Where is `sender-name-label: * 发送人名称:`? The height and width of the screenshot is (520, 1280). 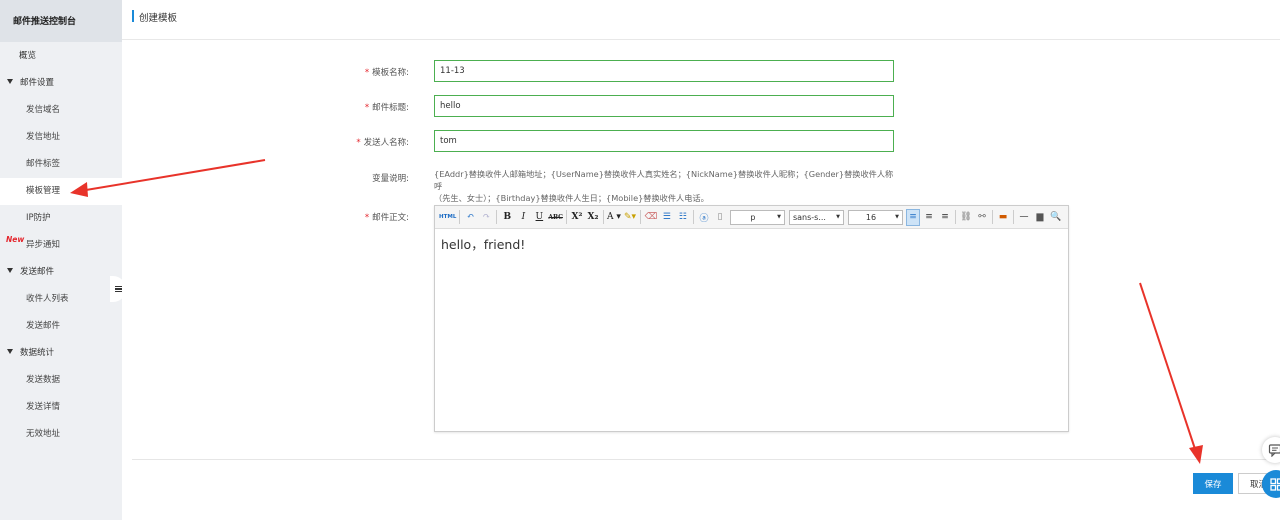 sender-name-label: * 发送人名称: is located at coordinates (382, 143).